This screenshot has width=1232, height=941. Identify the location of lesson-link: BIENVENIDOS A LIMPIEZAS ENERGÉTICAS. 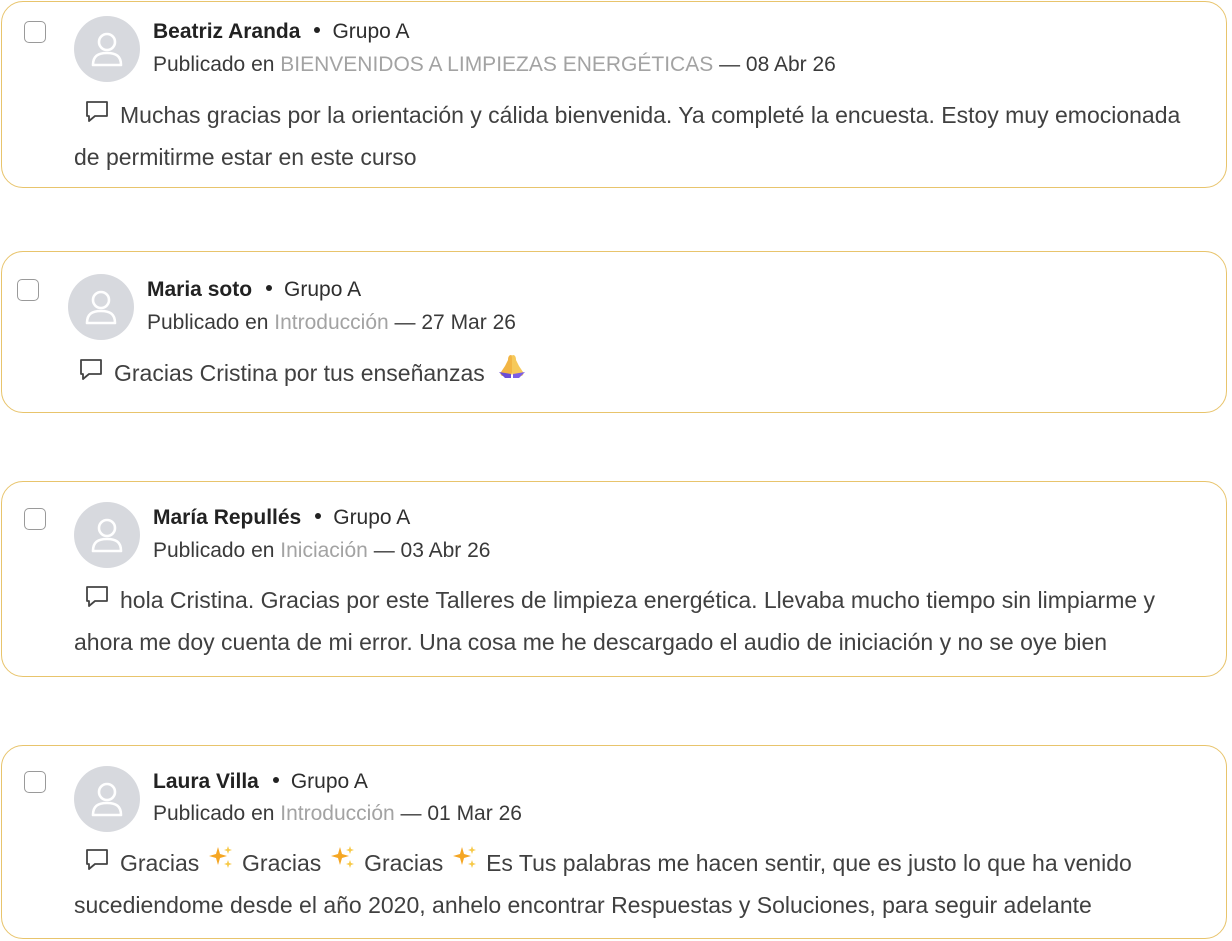
(496, 64).